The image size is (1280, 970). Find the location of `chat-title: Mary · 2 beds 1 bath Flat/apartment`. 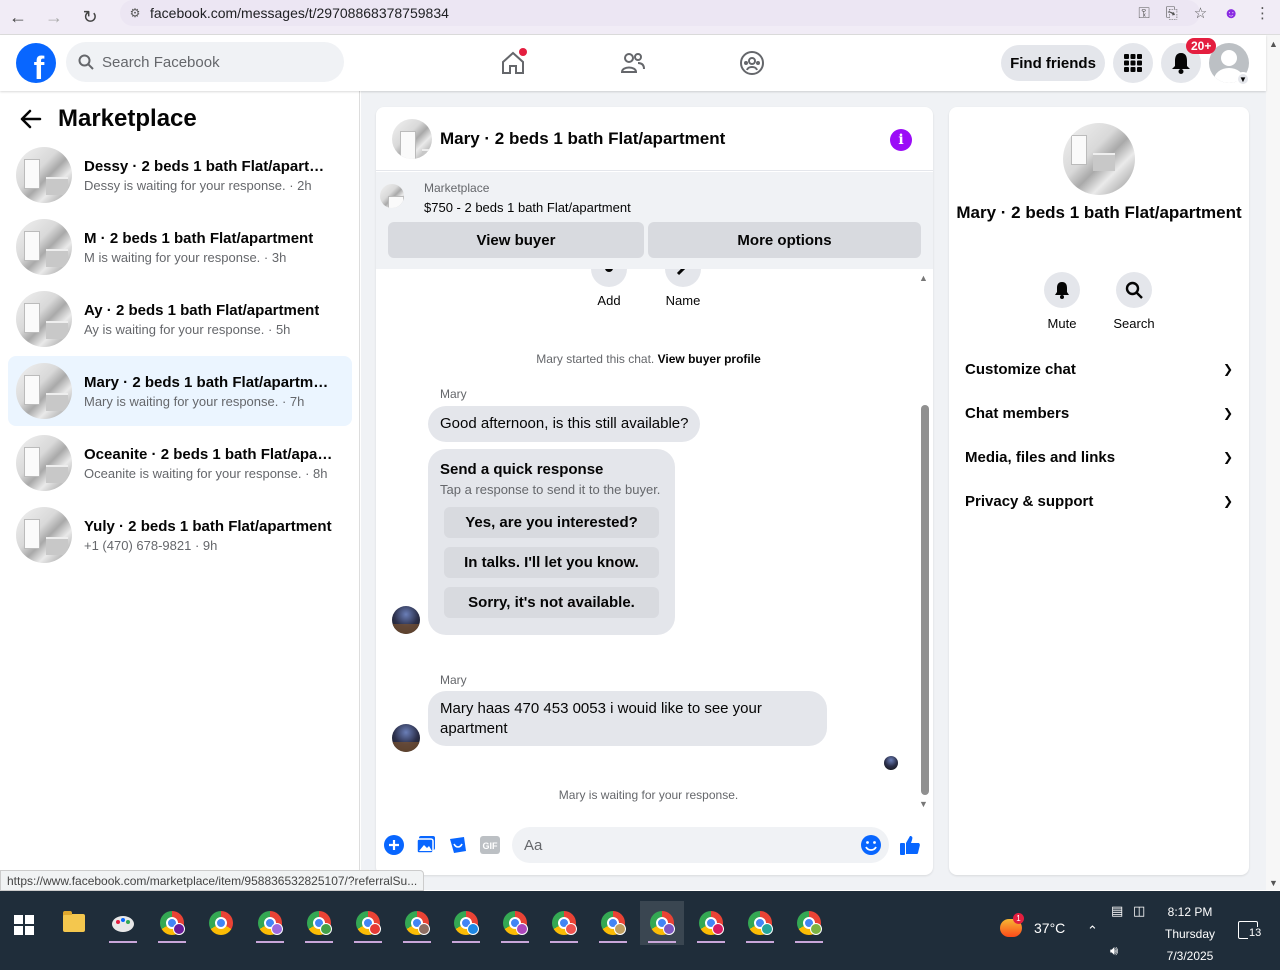

chat-title: Mary · 2 beds 1 bath Flat/apartment is located at coordinates (582, 139).